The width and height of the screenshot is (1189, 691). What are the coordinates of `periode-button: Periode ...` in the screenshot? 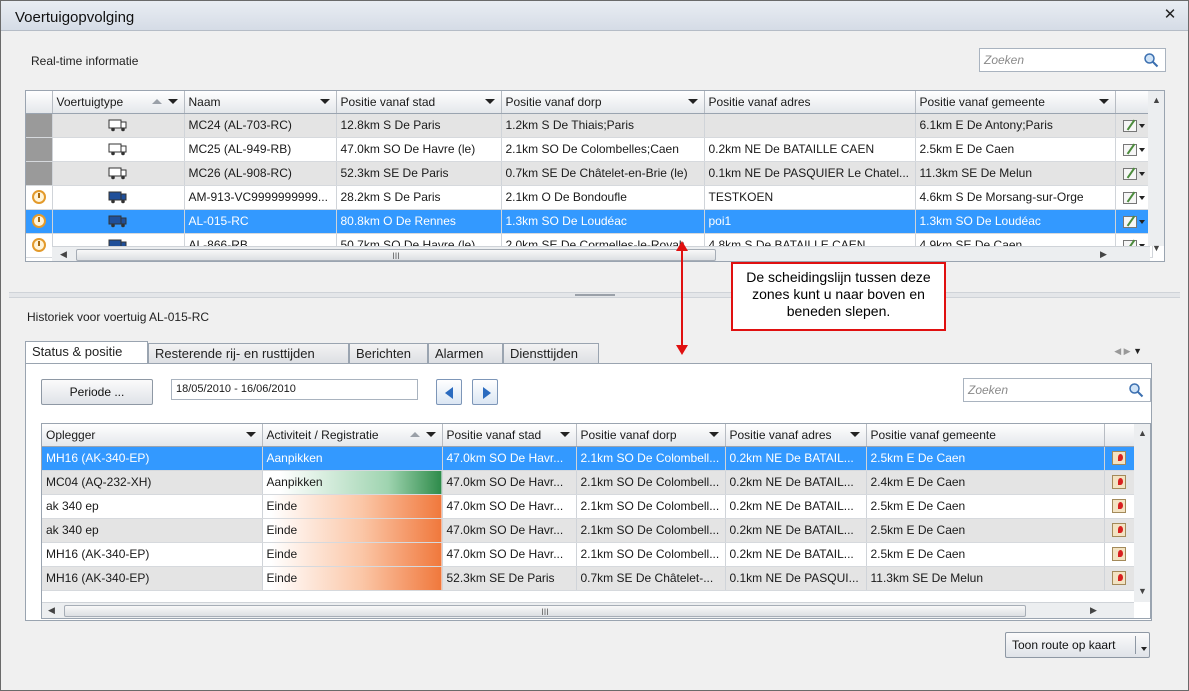 It's located at (97, 392).